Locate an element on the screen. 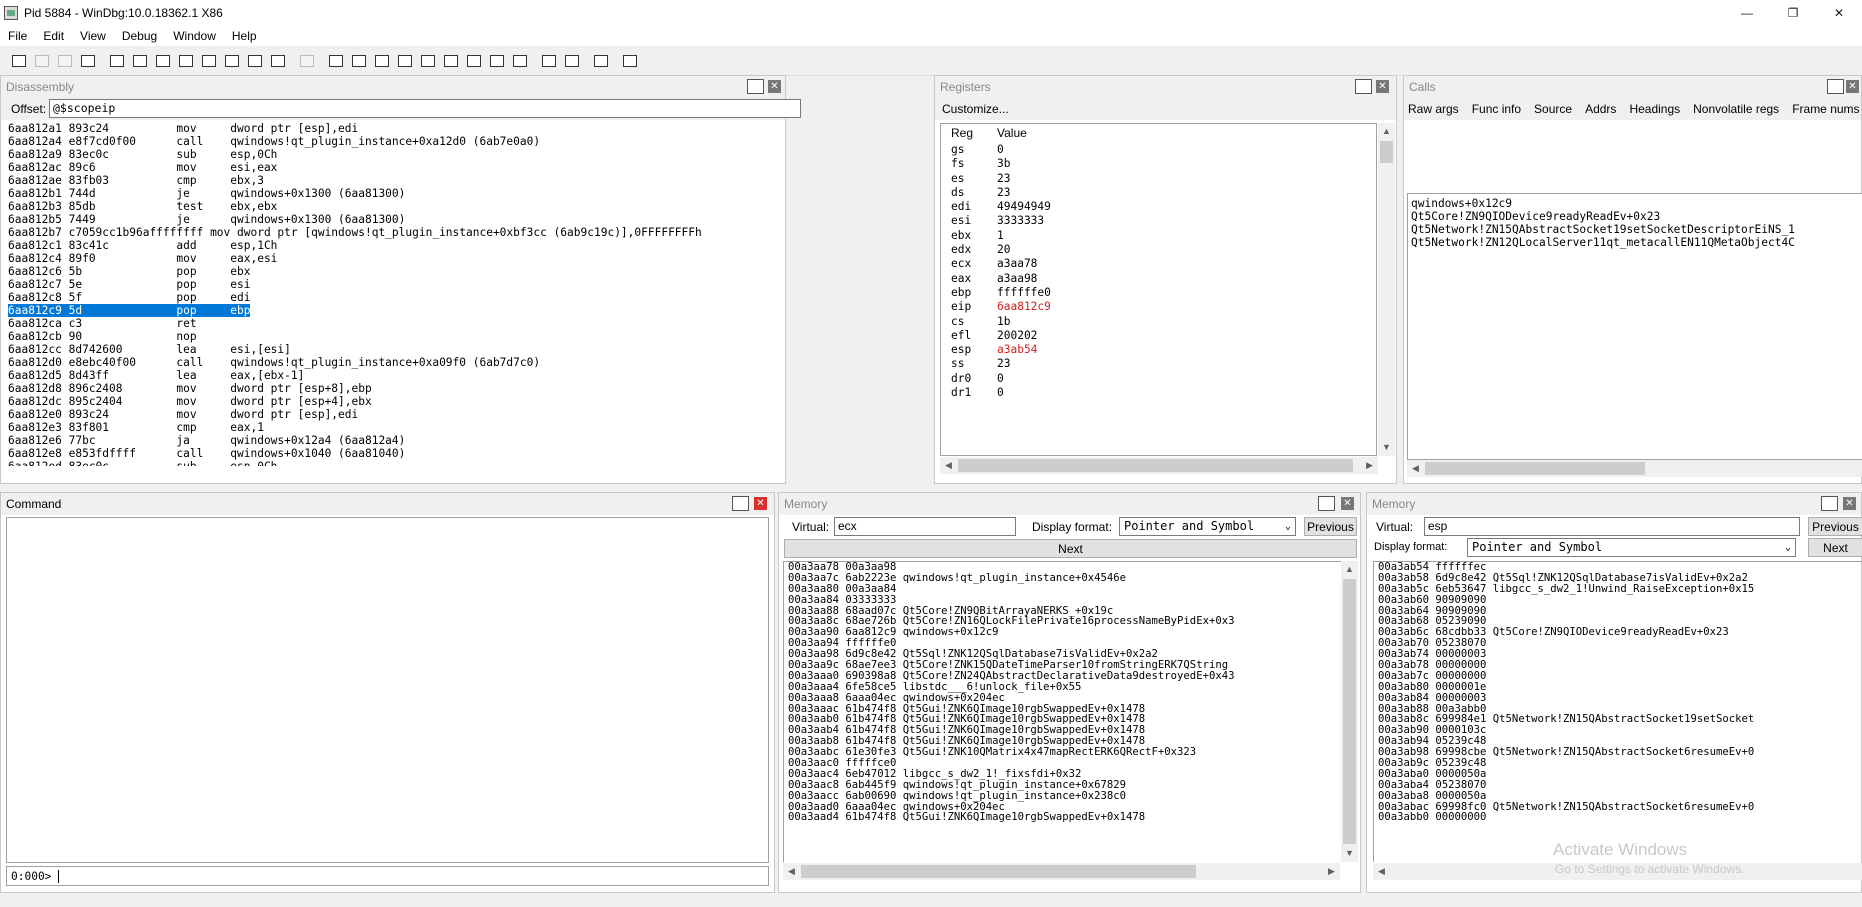 The height and width of the screenshot is (907, 1862). memory-line: 00a3abb0 00000000 is located at coordinates (1618, 817).